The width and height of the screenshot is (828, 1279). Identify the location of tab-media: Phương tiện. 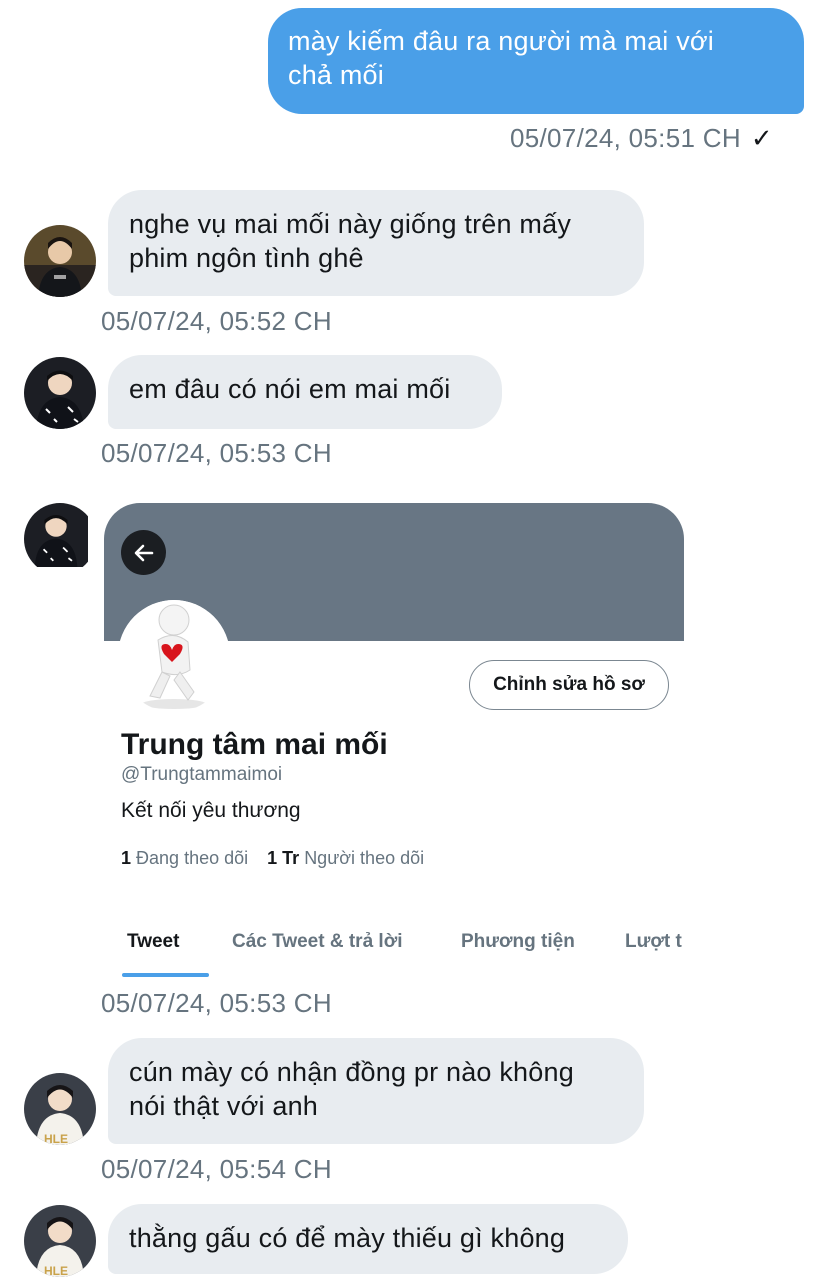
(518, 942).